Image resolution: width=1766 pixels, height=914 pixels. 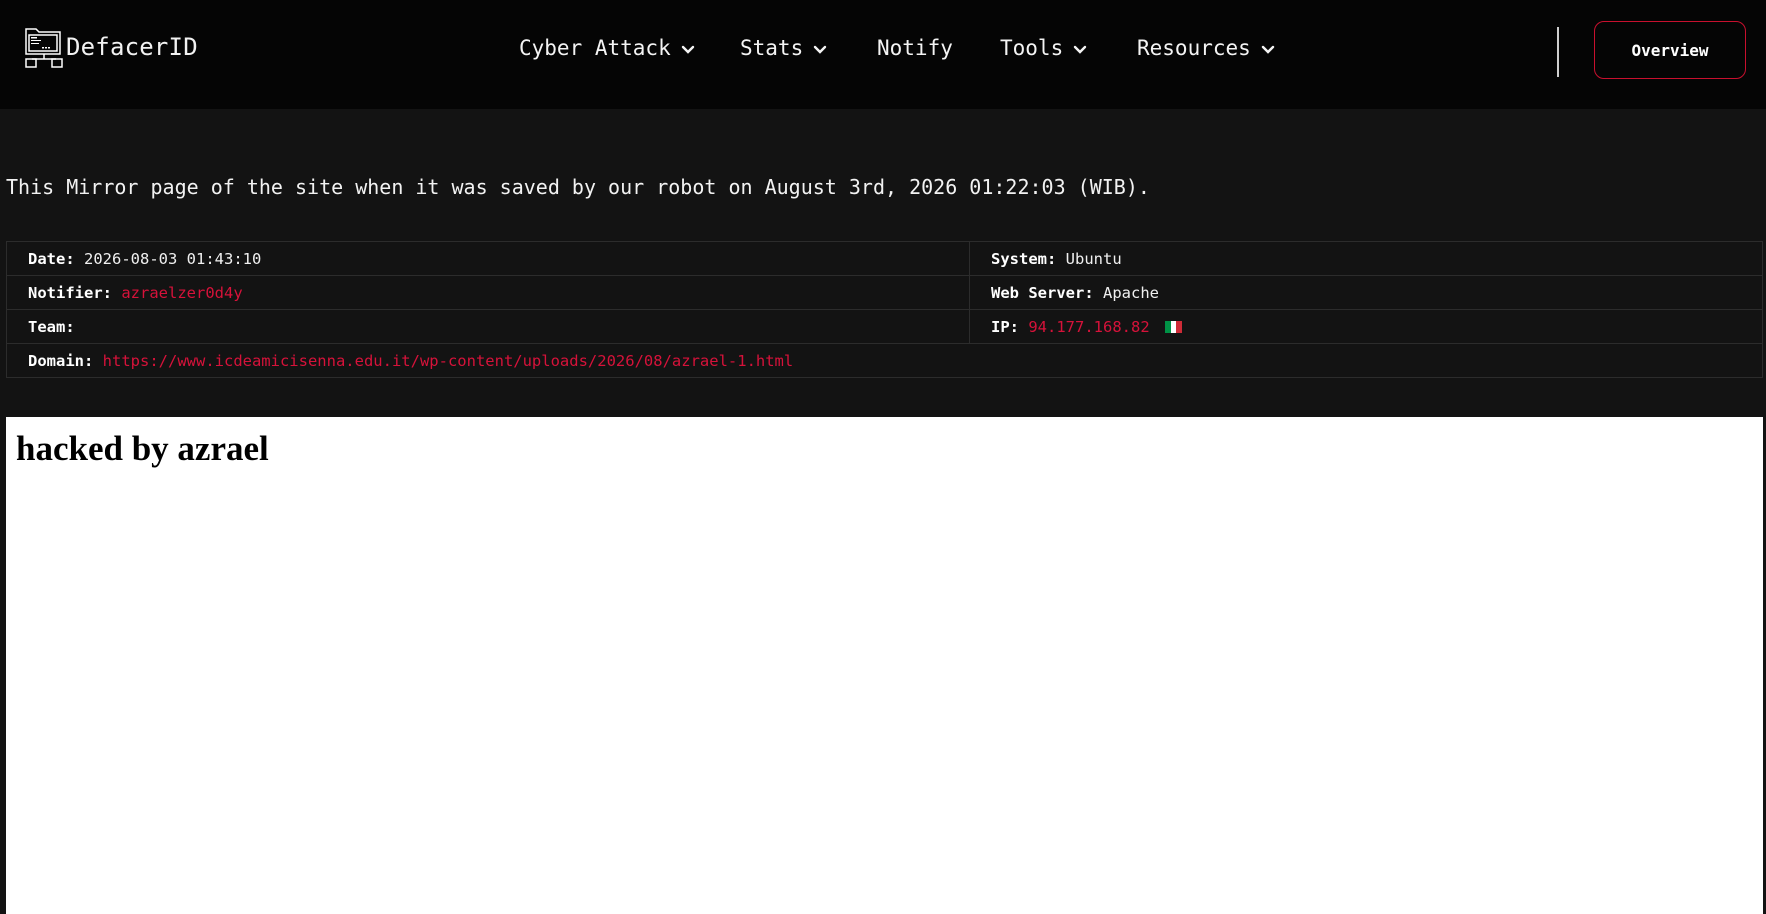 I want to click on nav-stats: Stats, so click(x=783, y=48).